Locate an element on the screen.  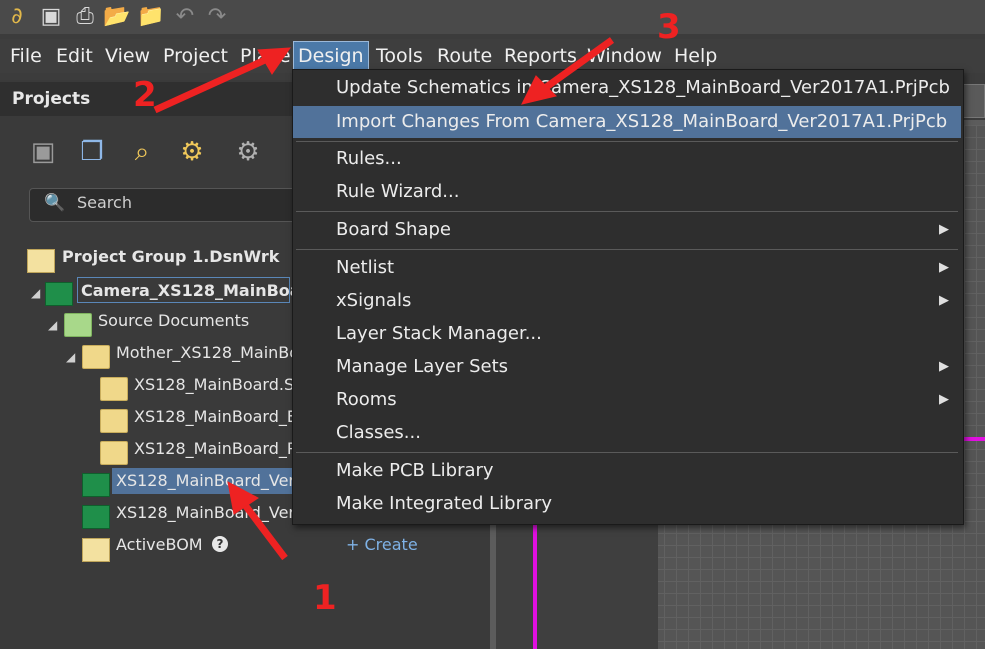
annotation-number-3: 3 is located at coordinates (669, 27).